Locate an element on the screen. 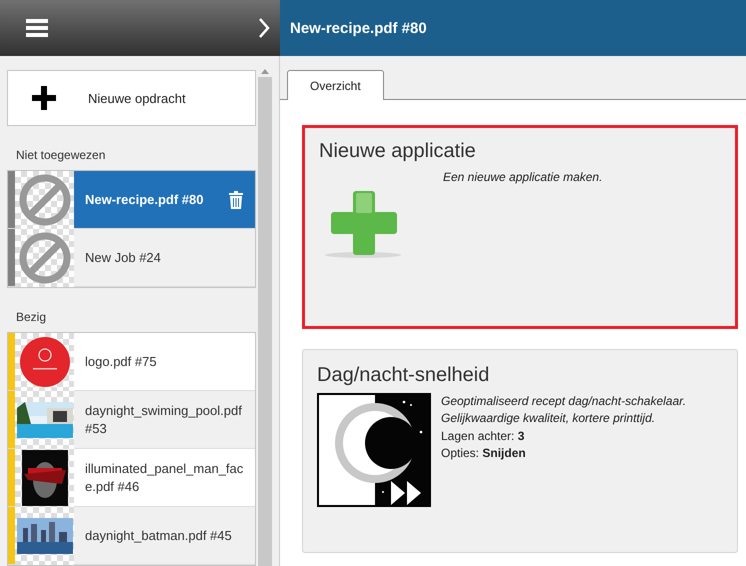 The width and height of the screenshot is (746, 566). description-line: Lagen achter: 3 is located at coordinates (483, 436).